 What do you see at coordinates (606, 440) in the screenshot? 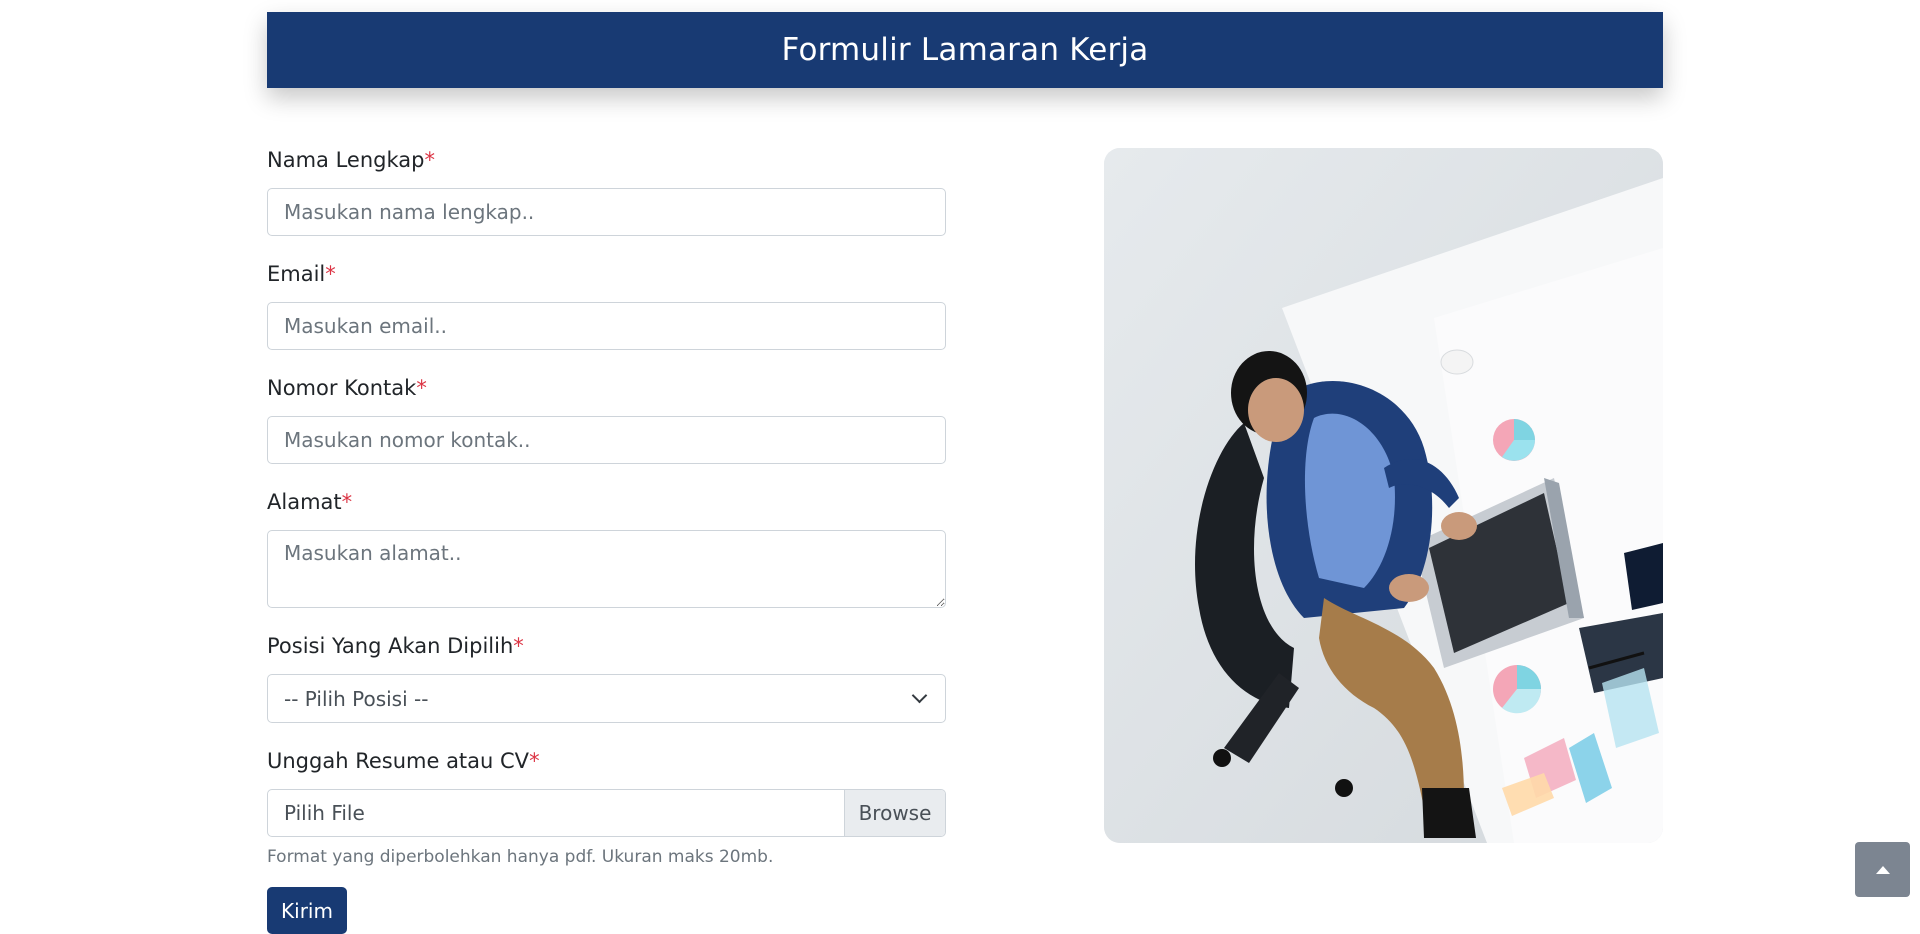
I see `contact-input` at bounding box center [606, 440].